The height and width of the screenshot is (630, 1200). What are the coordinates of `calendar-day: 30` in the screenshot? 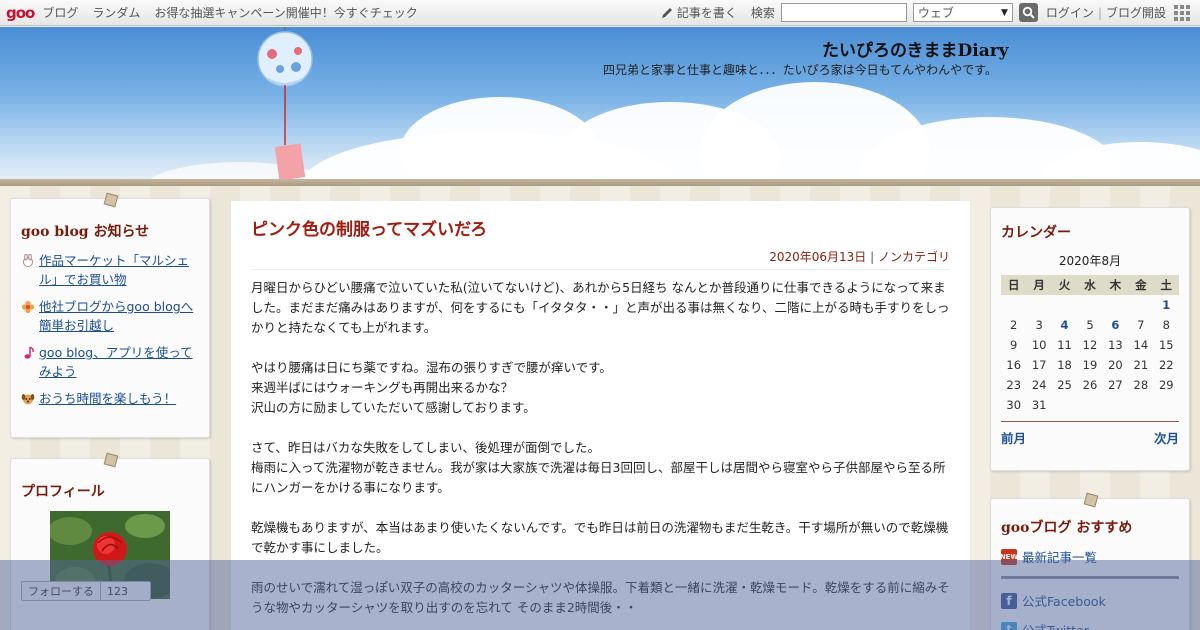 It's located at (1014, 405).